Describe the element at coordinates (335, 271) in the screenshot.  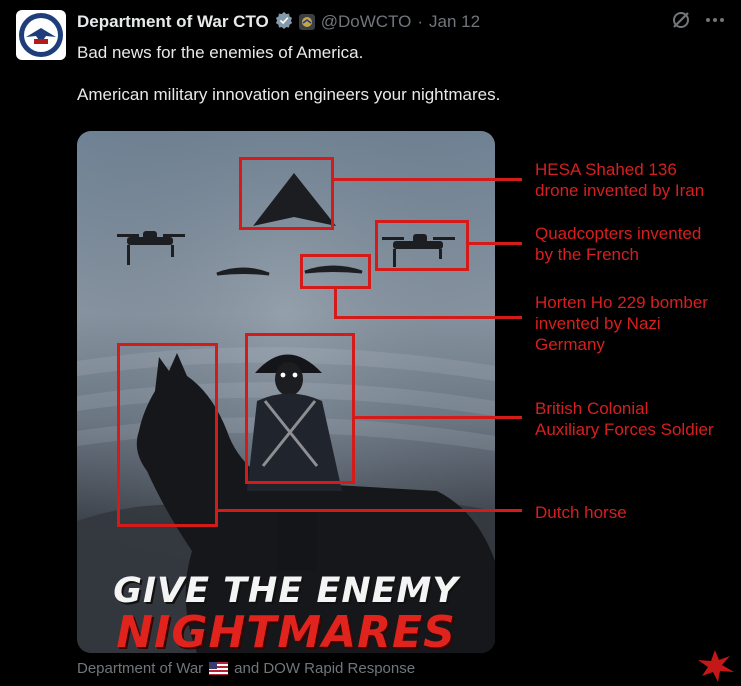
I see `horten-highlight-box` at that location.